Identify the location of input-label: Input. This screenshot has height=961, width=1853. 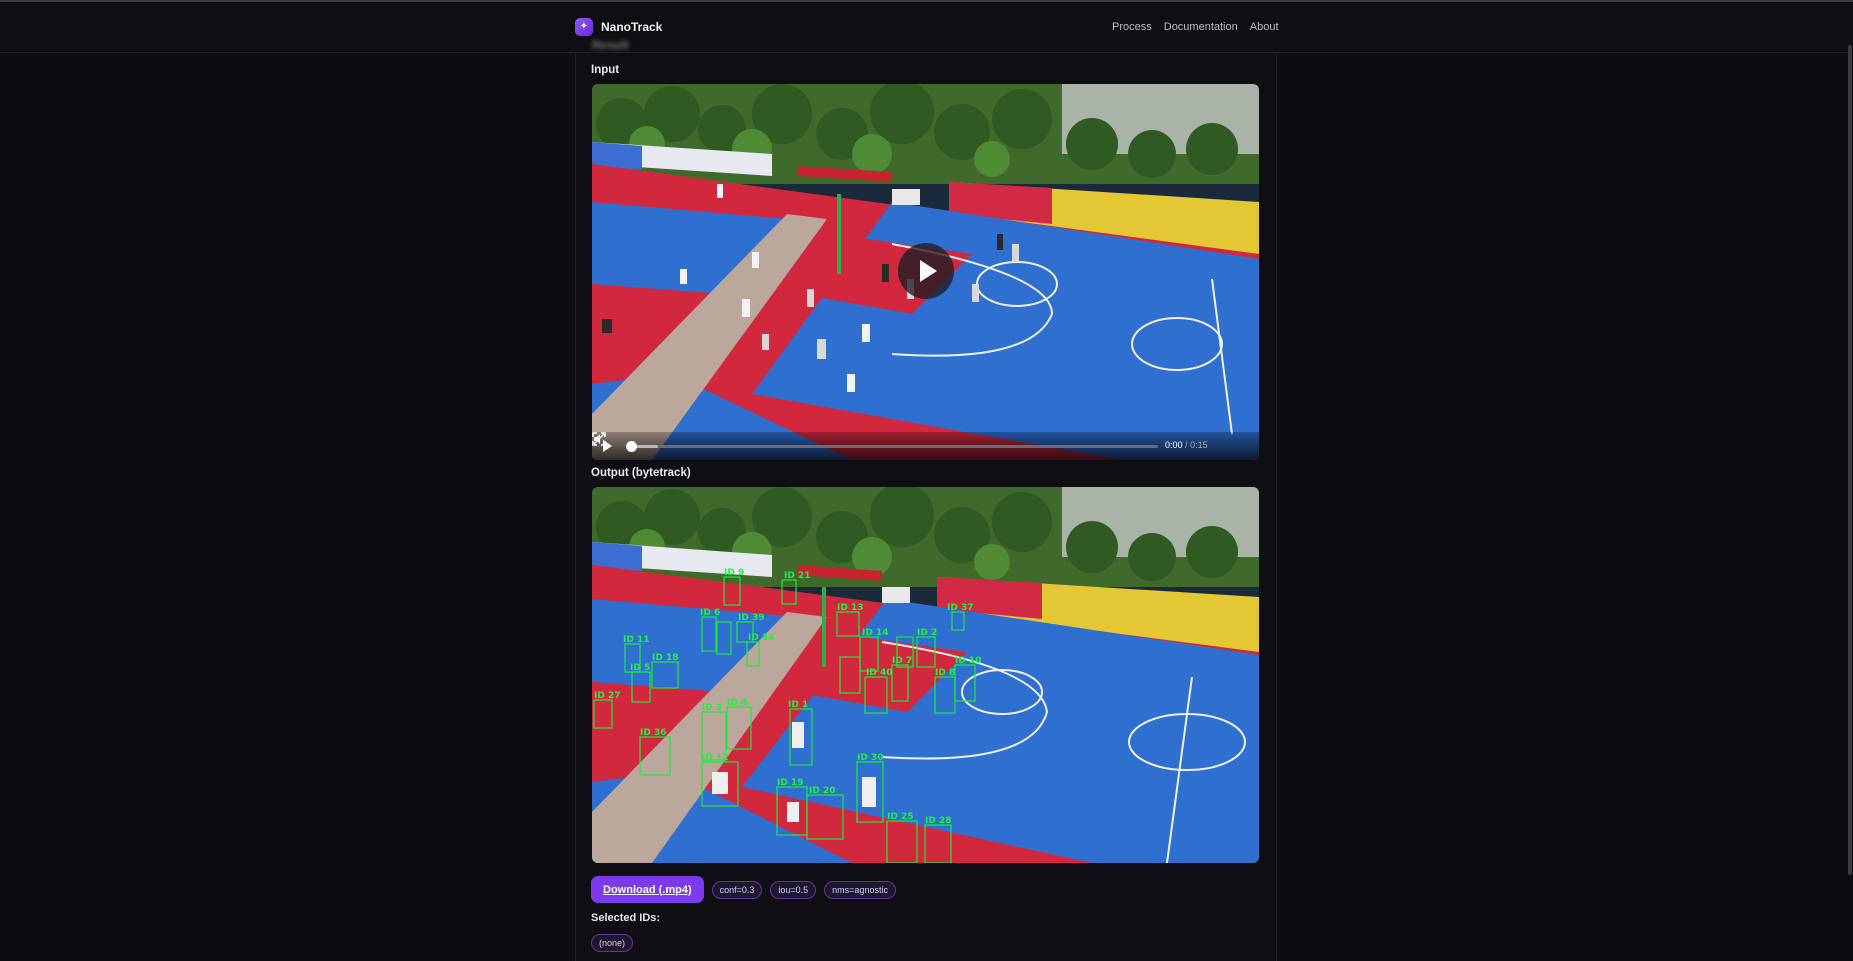
(605, 70).